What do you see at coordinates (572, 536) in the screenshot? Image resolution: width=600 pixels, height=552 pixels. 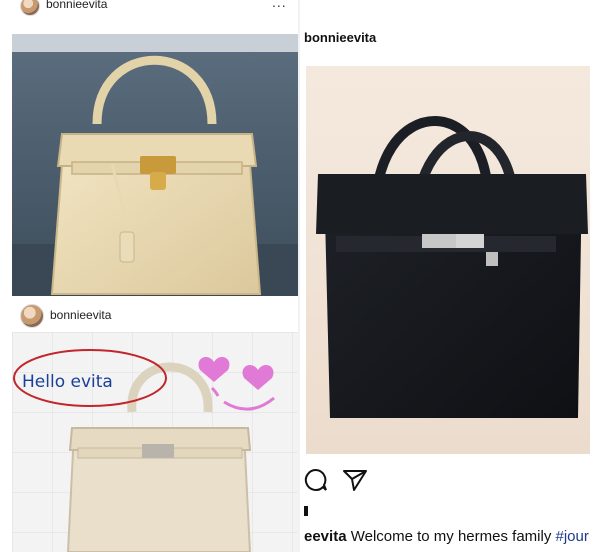 I see `caption-hashtag: #jour` at bounding box center [572, 536].